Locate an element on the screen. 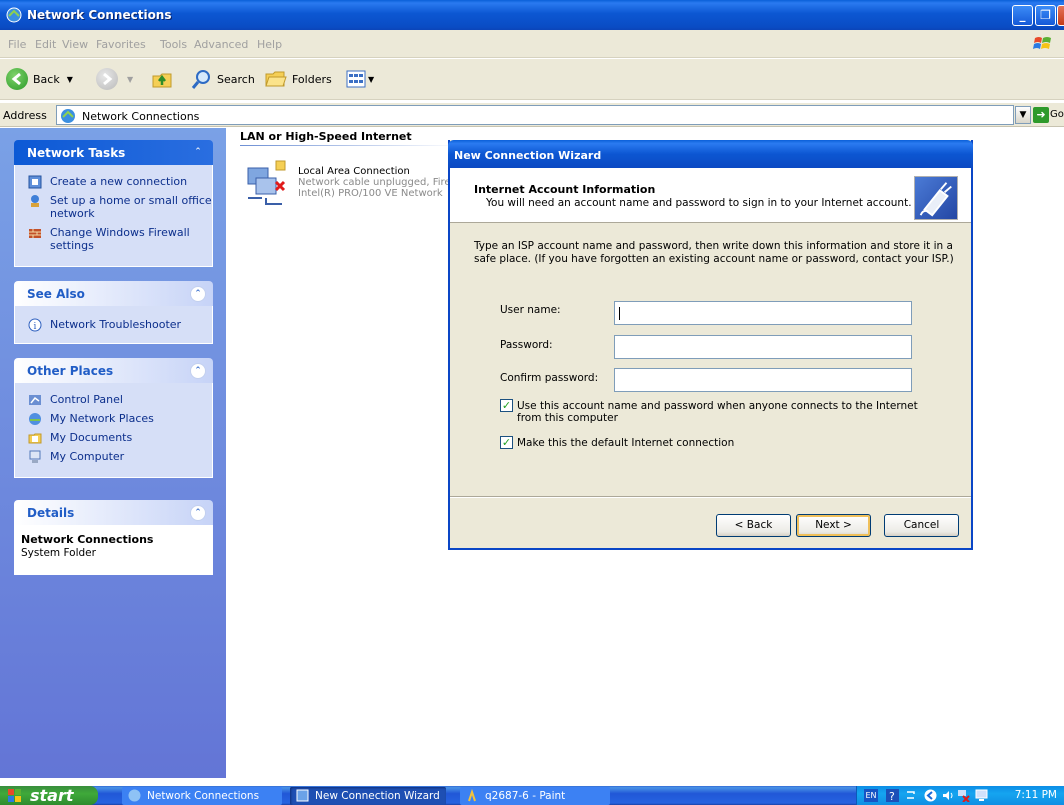 The height and width of the screenshot is (805, 1064). my-documents-link: My Documents is located at coordinates (113, 437).